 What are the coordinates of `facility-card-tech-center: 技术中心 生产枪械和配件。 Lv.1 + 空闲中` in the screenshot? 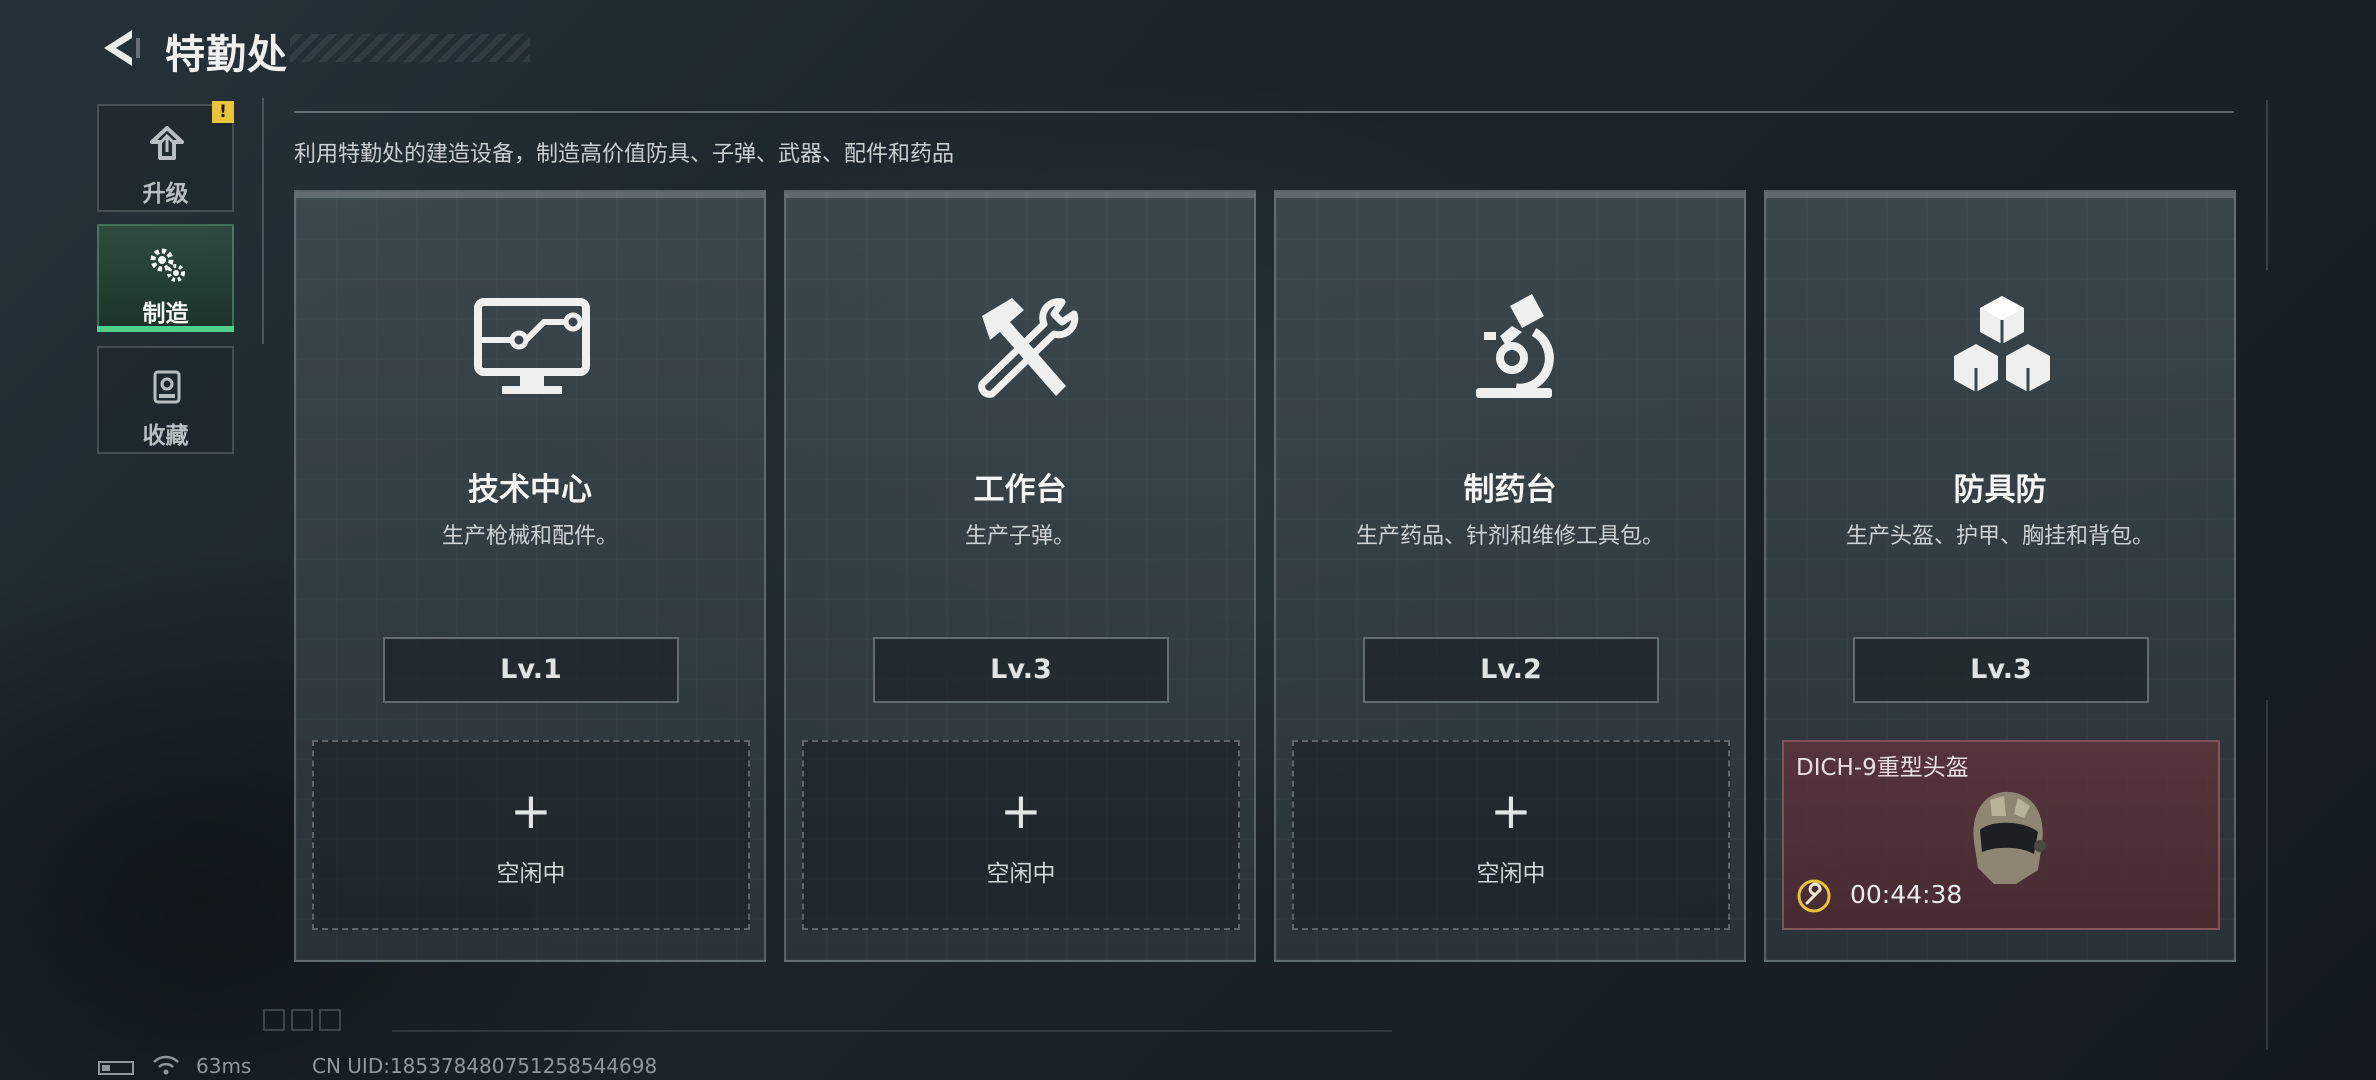 It's located at (530, 576).